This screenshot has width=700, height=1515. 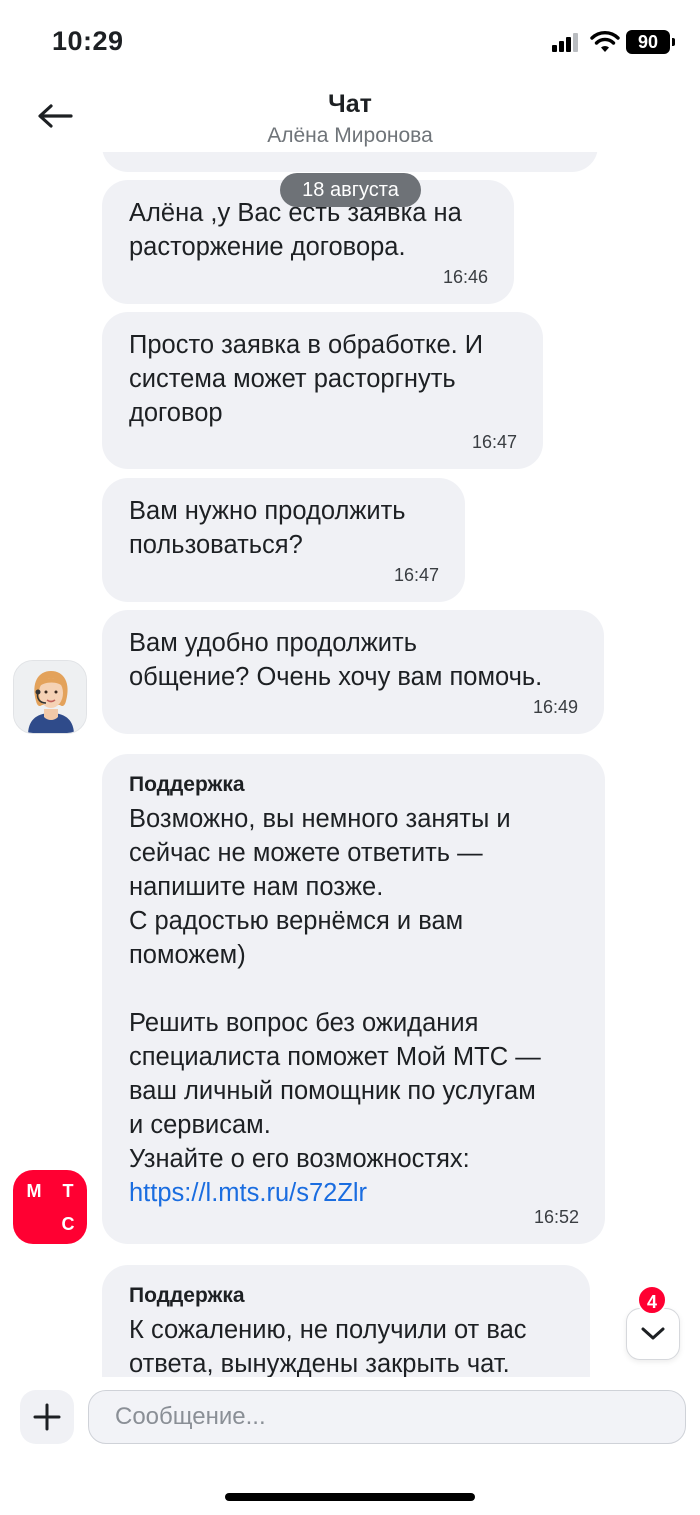 I want to click on message-time: 16:49, so click(x=555, y=707).